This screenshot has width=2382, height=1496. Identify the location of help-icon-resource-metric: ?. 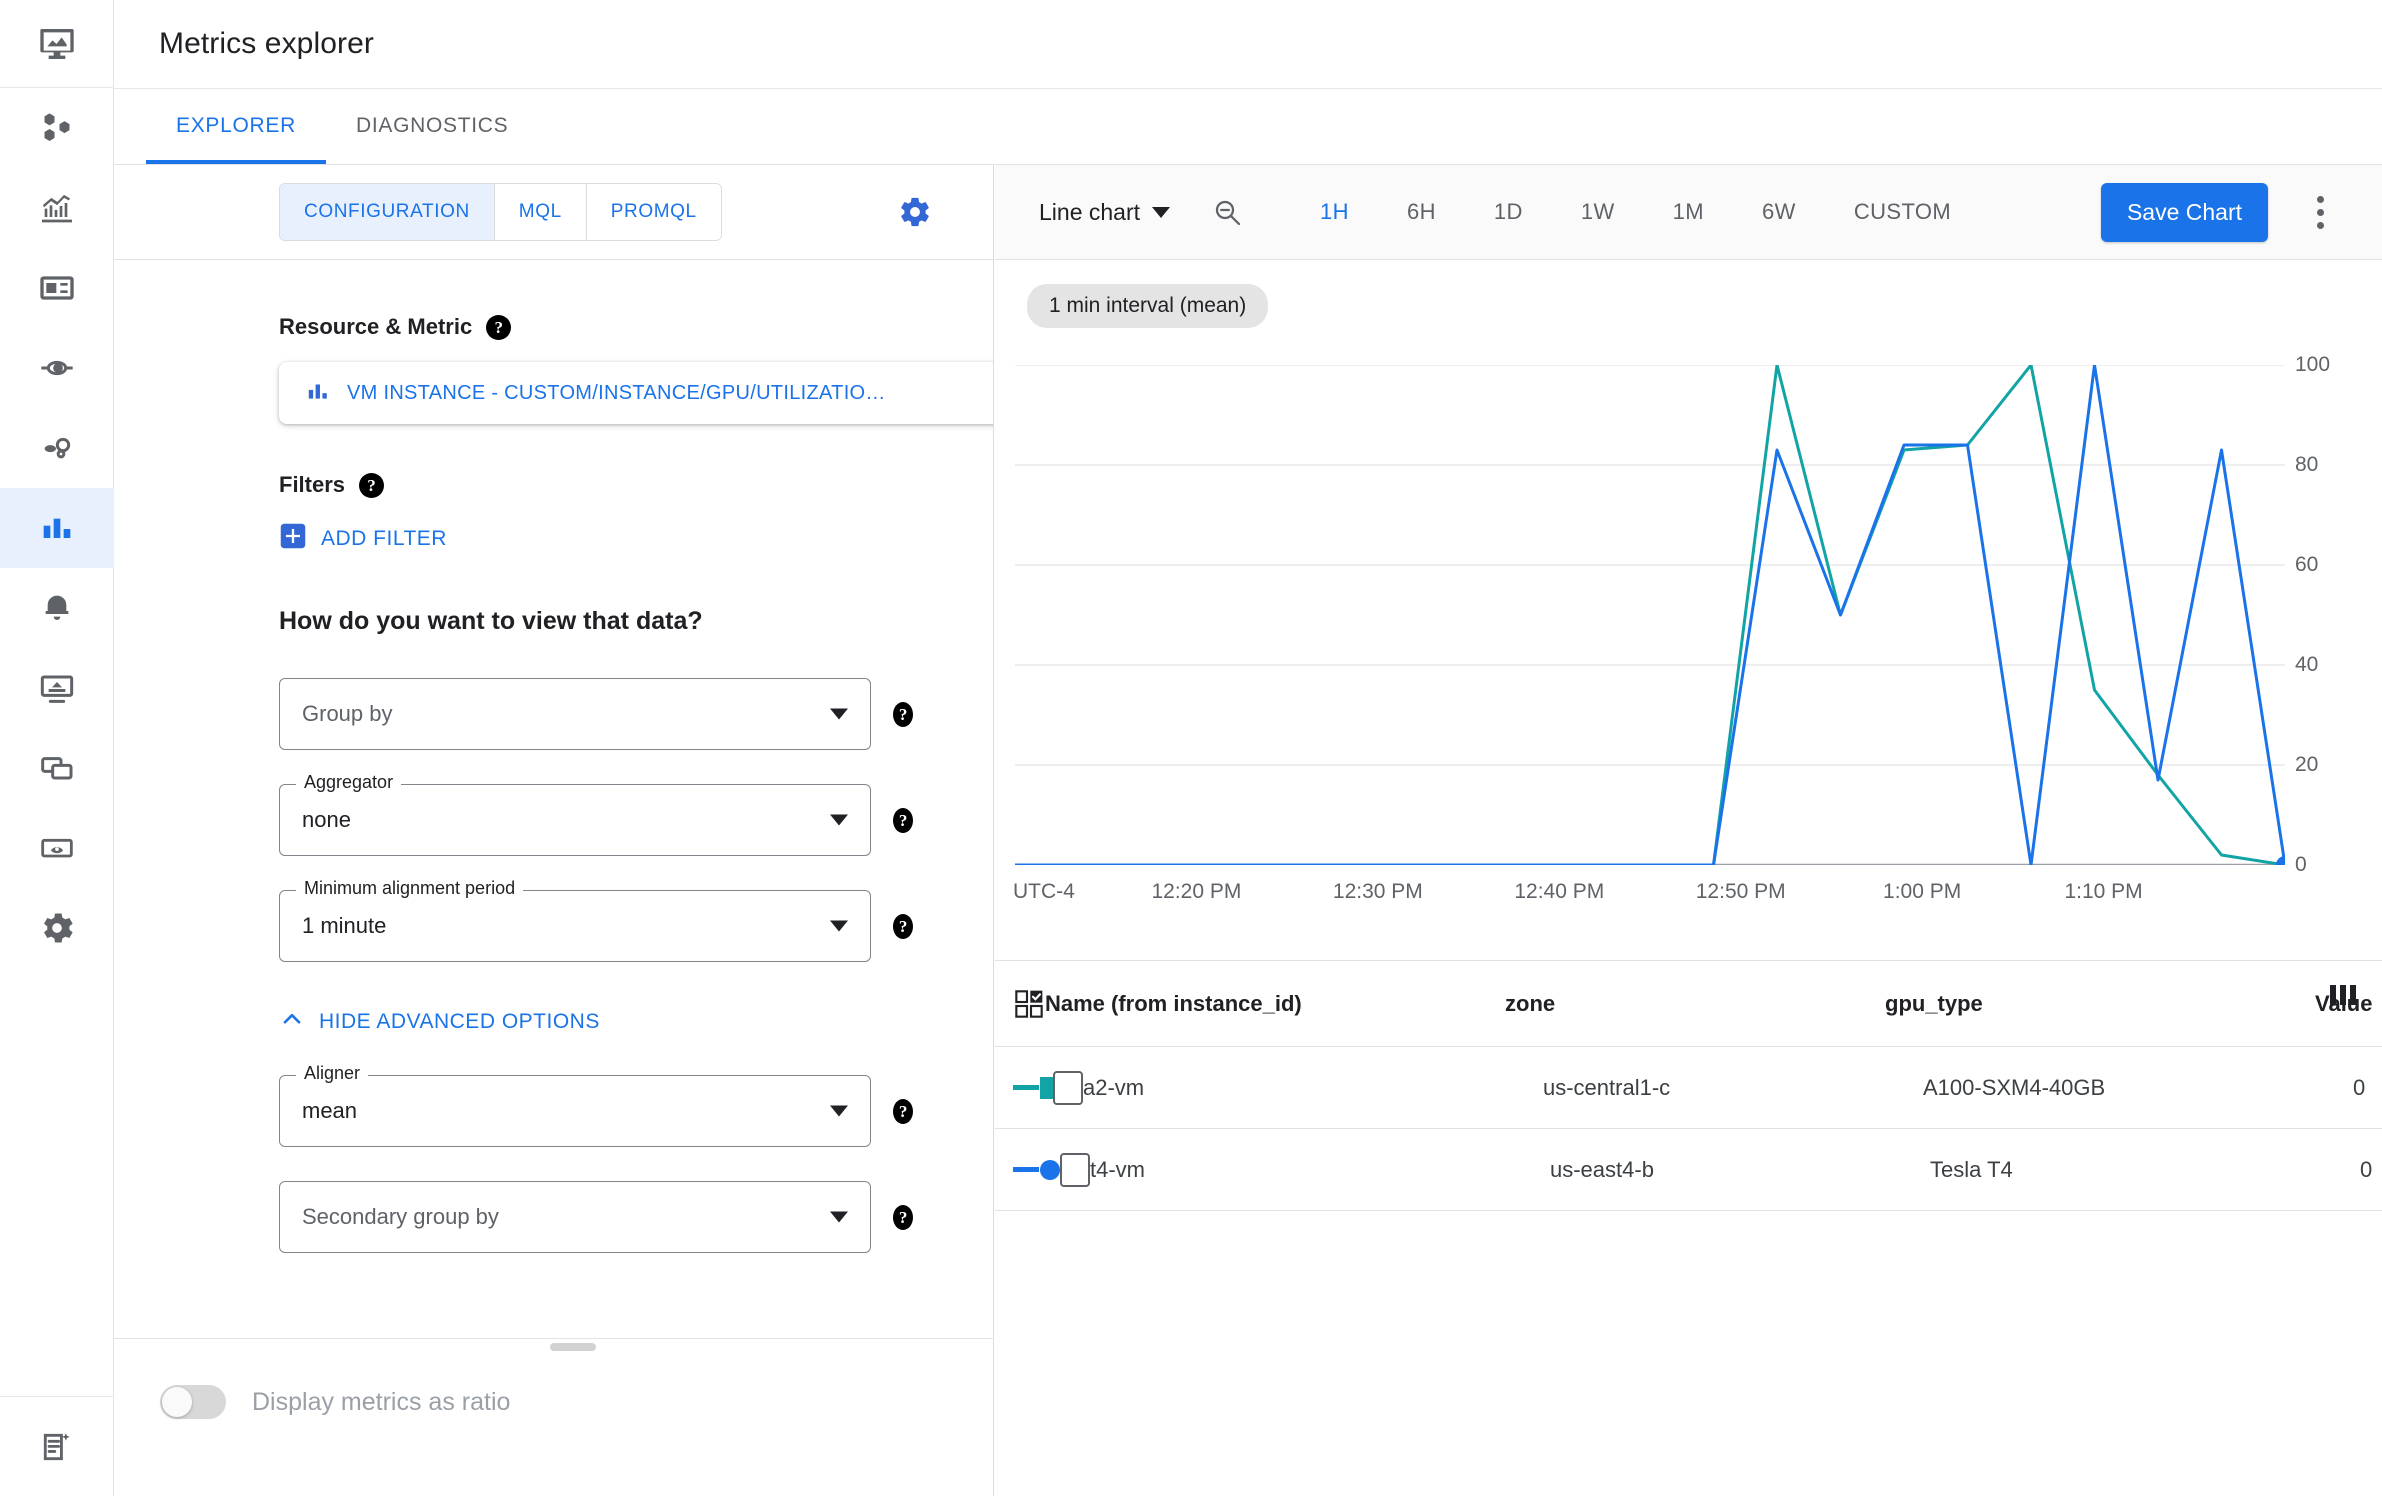
(499, 327).